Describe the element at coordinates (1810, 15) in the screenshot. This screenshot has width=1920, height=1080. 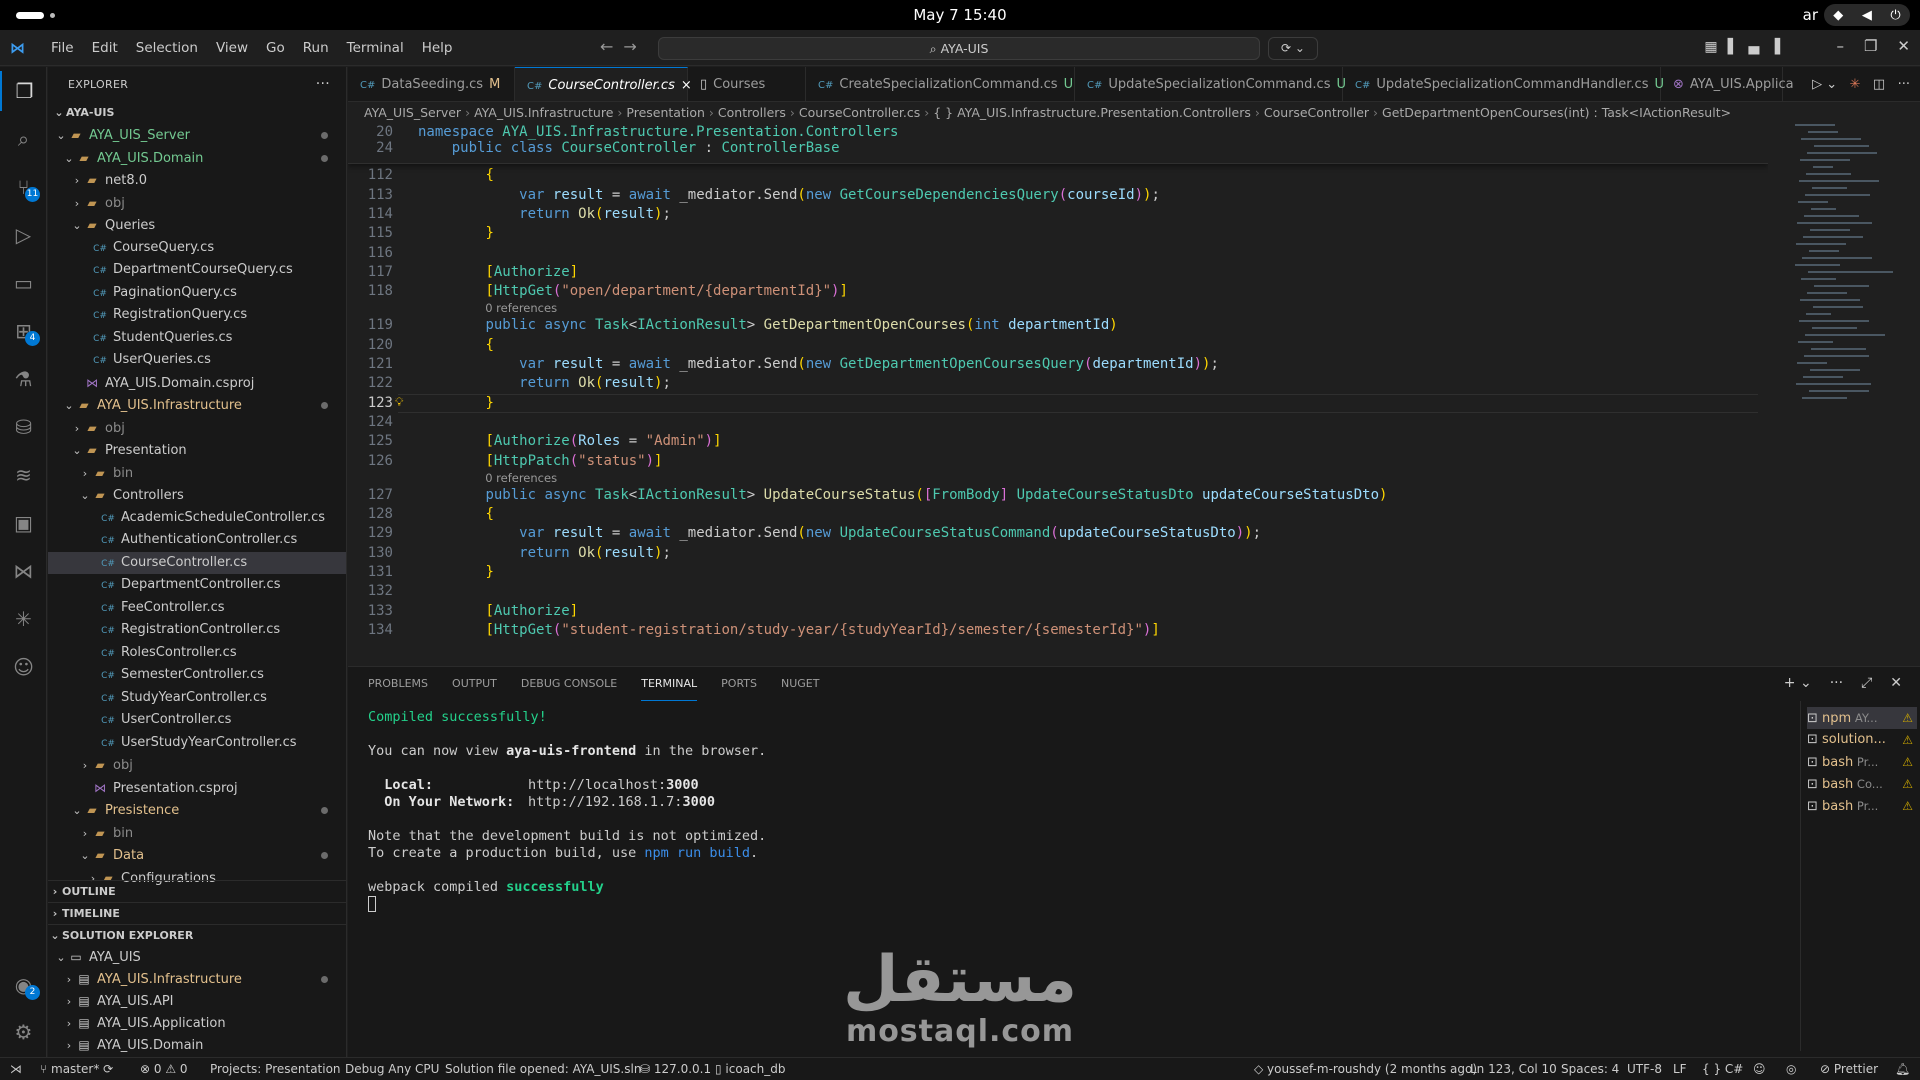
I see `keyboard-layout: ar` at that location.